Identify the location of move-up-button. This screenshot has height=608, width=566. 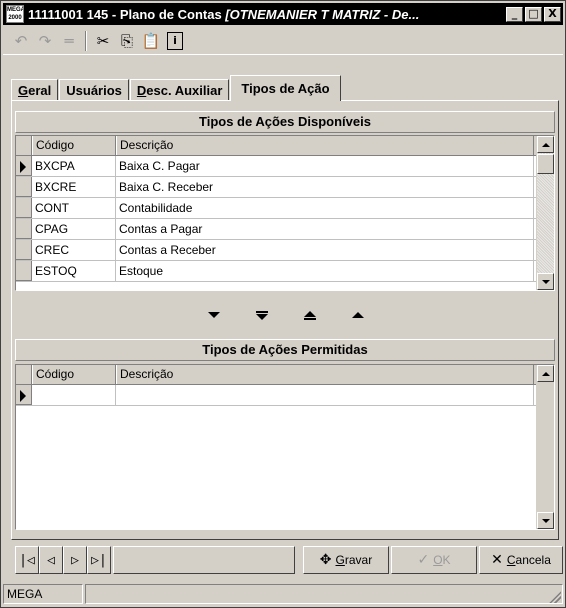
(358, 315).